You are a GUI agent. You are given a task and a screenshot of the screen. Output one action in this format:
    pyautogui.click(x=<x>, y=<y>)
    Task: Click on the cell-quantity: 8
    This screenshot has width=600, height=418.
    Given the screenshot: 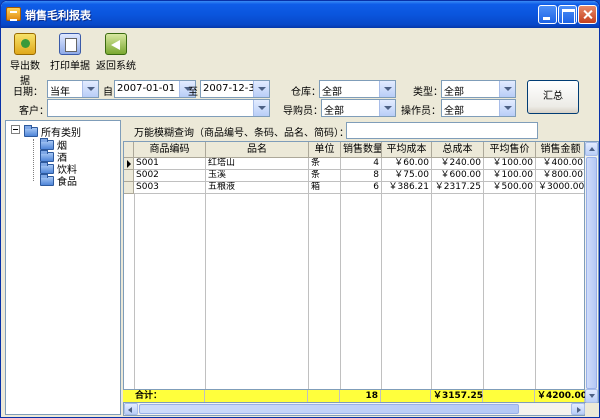 What is the action you would take?
    pyautogui.click(x=361, y=176)
    